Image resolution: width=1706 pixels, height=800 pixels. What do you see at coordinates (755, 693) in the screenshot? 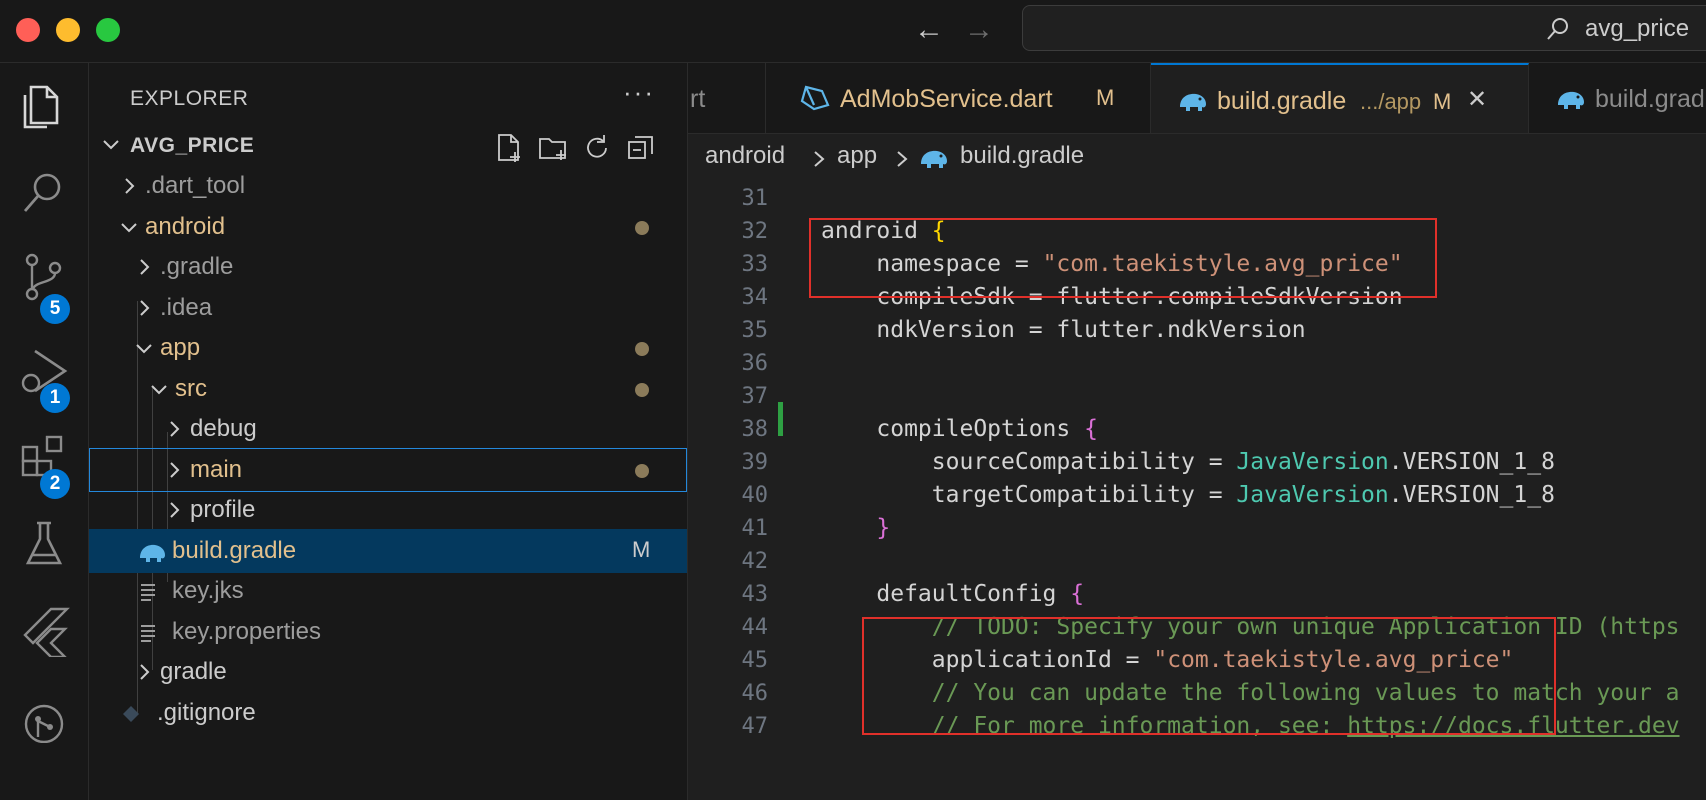
I see `line-number: 46` at bounding box center [755, 693].